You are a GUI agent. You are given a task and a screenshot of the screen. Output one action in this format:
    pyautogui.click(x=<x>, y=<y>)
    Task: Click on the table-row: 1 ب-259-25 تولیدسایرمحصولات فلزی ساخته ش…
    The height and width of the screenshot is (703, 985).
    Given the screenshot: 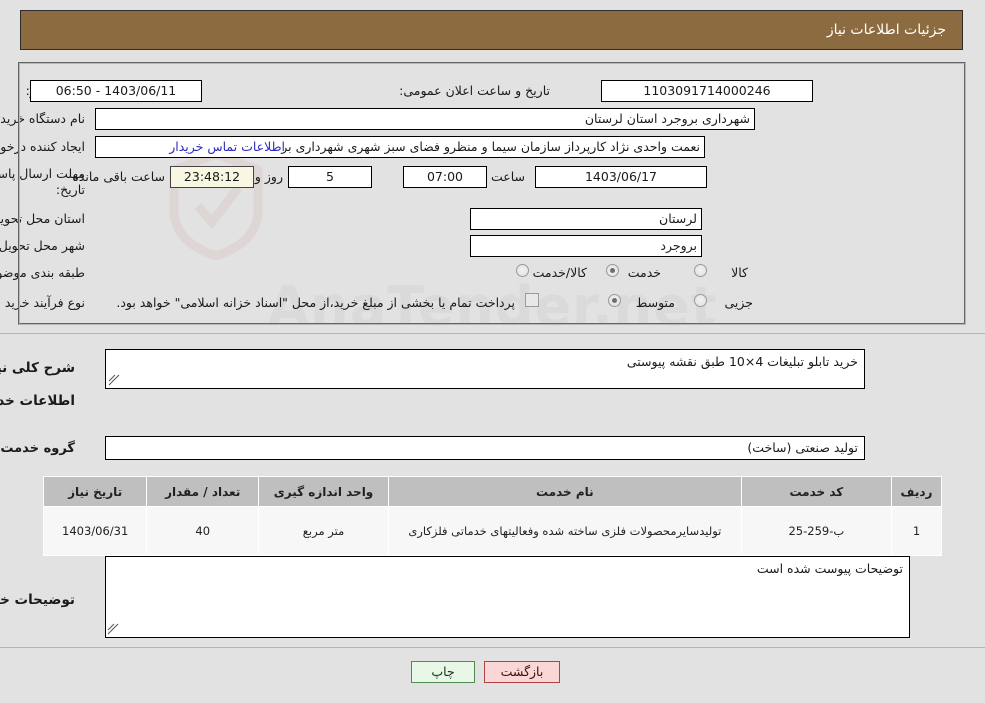 What is the action you would take?
    pyautogui.click(x=492, y=531)
    